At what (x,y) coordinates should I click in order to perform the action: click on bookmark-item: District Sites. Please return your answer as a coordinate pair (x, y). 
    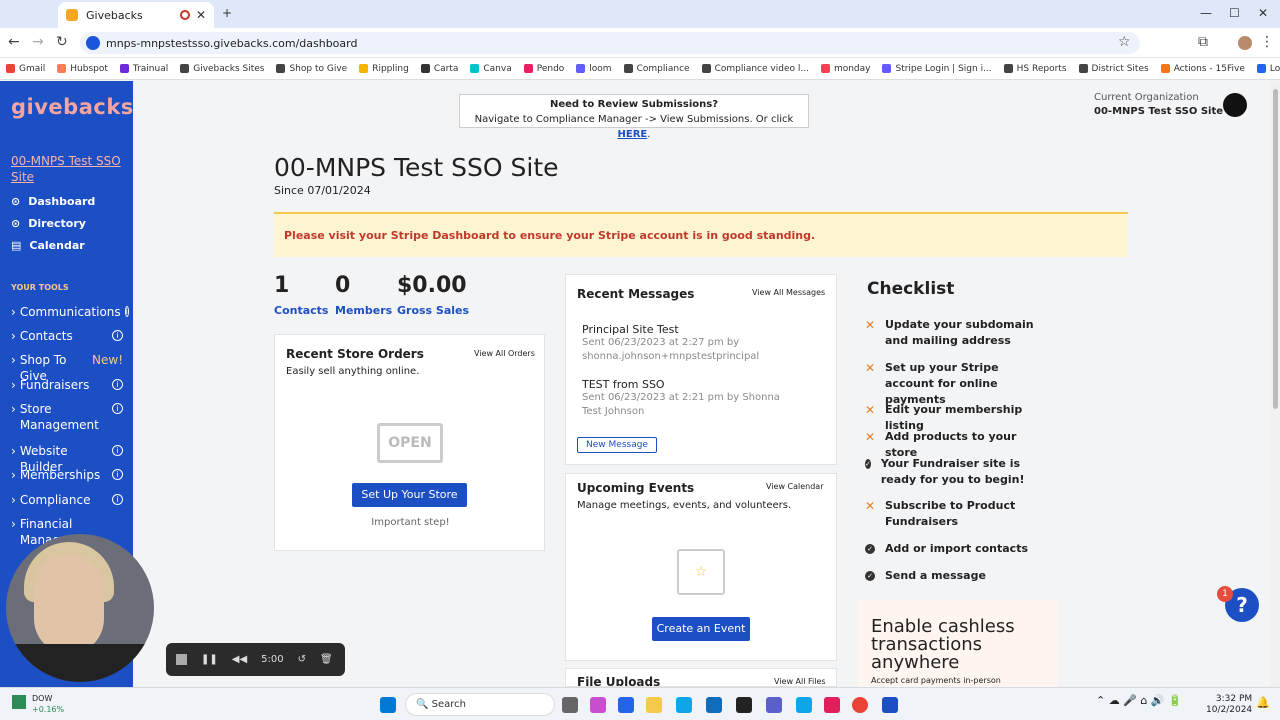
    Looking at the image, I should click on (1113, 69).